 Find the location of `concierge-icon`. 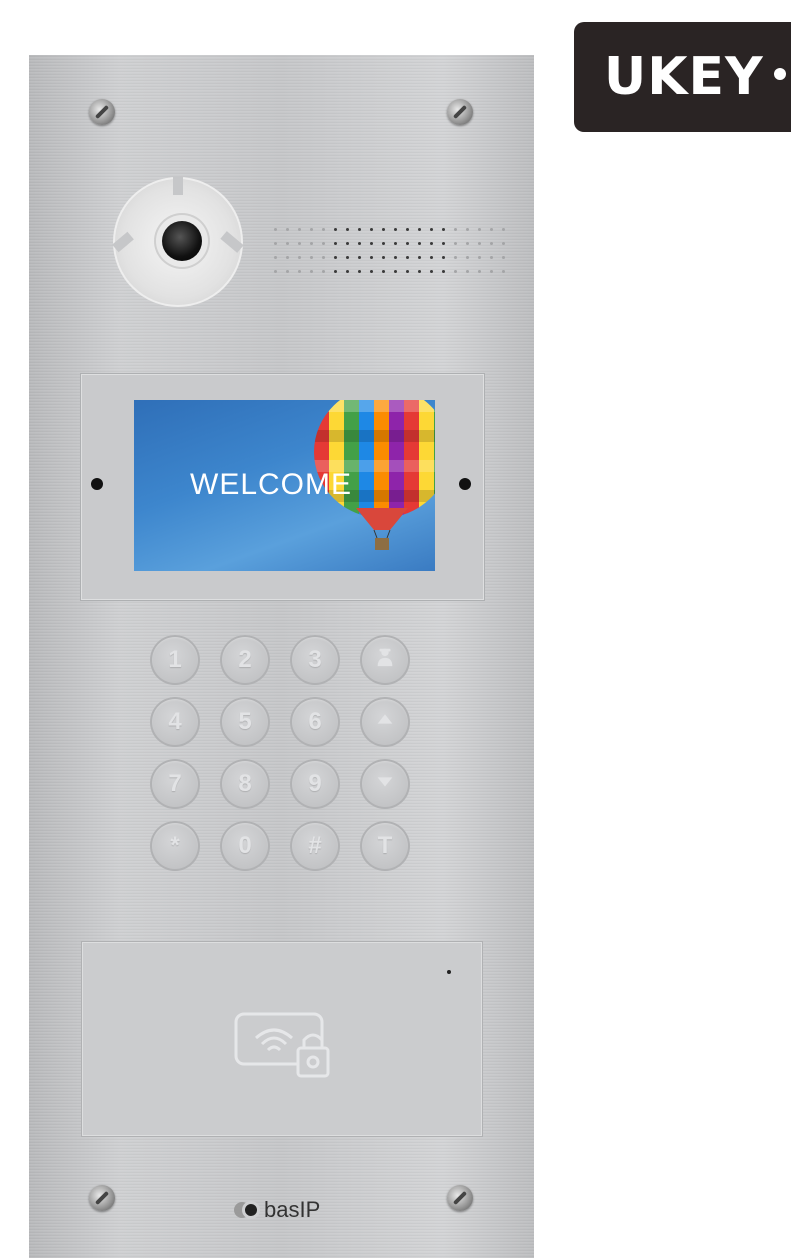

concierge-icon is located at coordinates (385, 660).